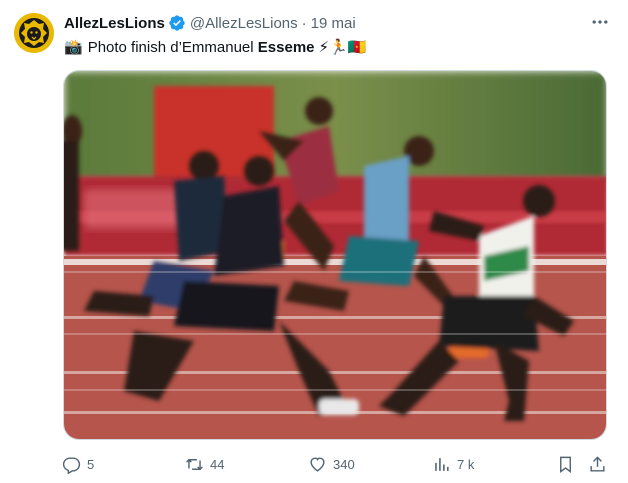  What do you see at coordinates (466, 464) in the screenshot?
I see `views-count: 7 k` at bounding box center [466, 464].